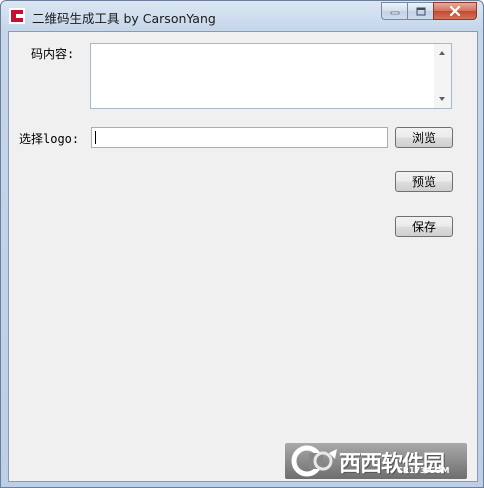 The image size is (484, 488). I want to click on logo-label: 选择logo:, so click(49, 139).